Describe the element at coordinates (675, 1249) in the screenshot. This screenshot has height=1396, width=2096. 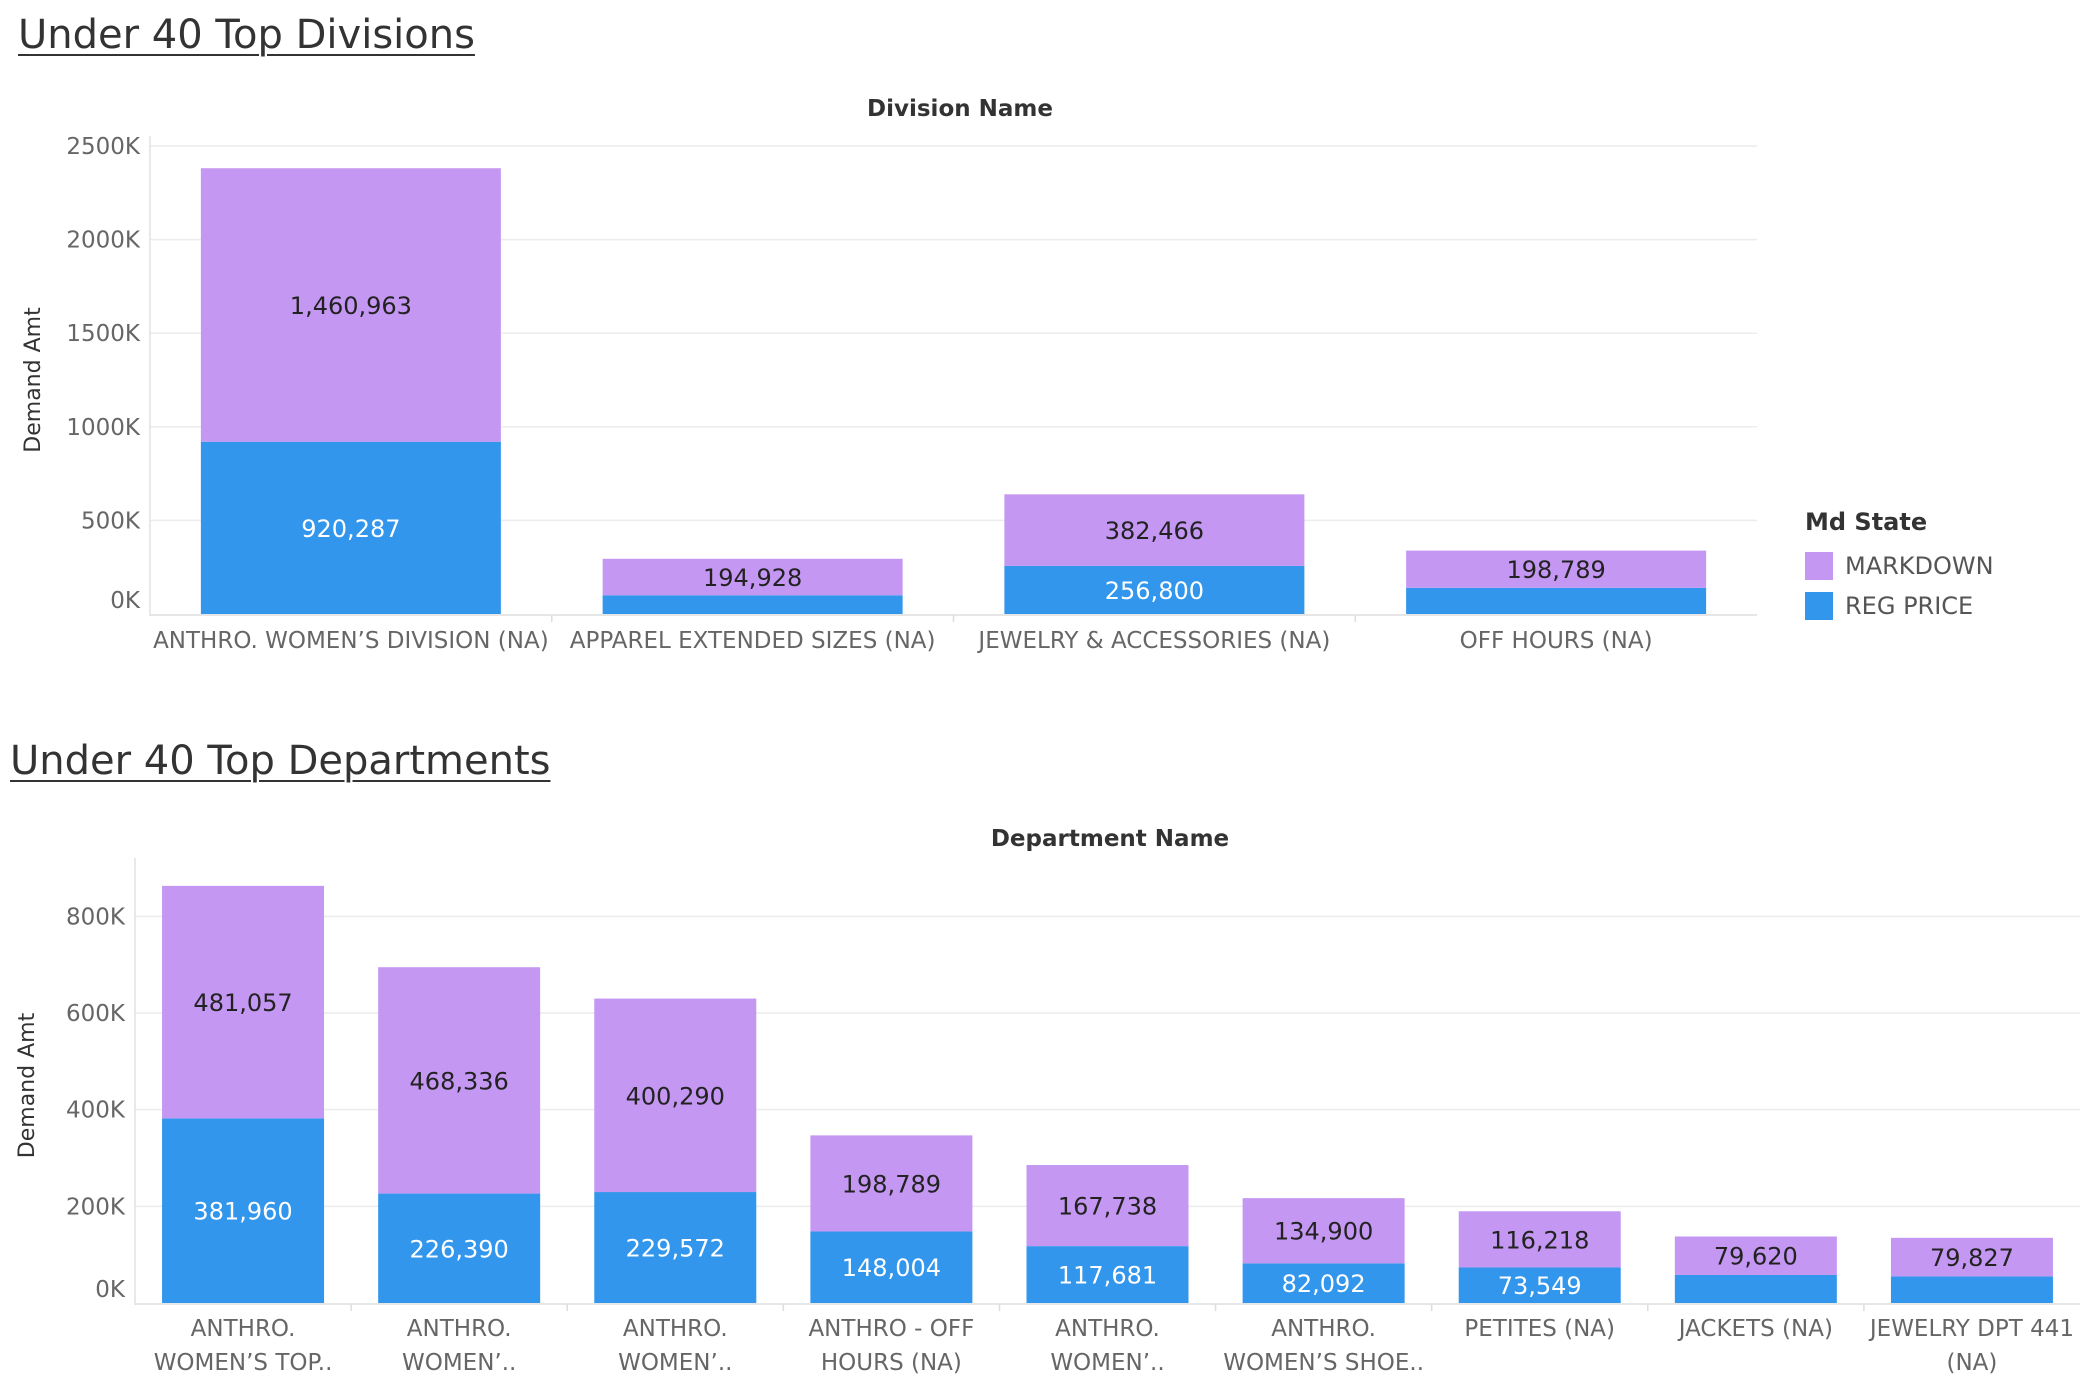
I see `data-label-reg-price: 229,572` at that location.